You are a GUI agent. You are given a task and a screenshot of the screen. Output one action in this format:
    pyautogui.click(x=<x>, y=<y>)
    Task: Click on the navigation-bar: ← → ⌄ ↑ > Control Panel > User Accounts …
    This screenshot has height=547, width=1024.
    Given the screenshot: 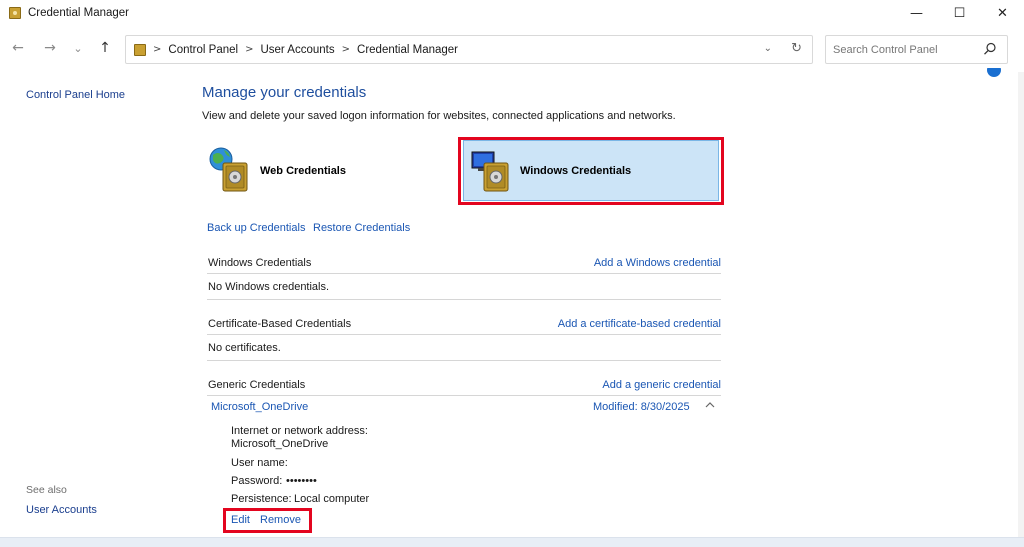 What is the action you would take?
    pyautogui.click(x=512, y=49)
    